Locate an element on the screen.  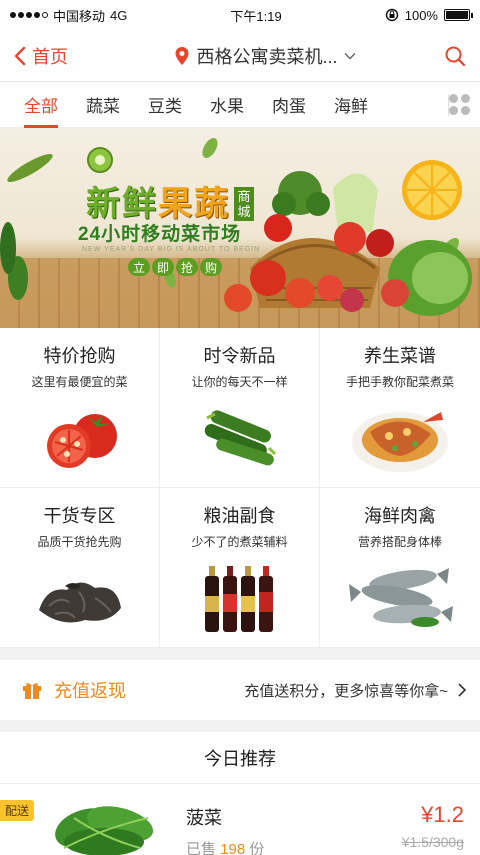
search-button is located at coordinates (451, 56).